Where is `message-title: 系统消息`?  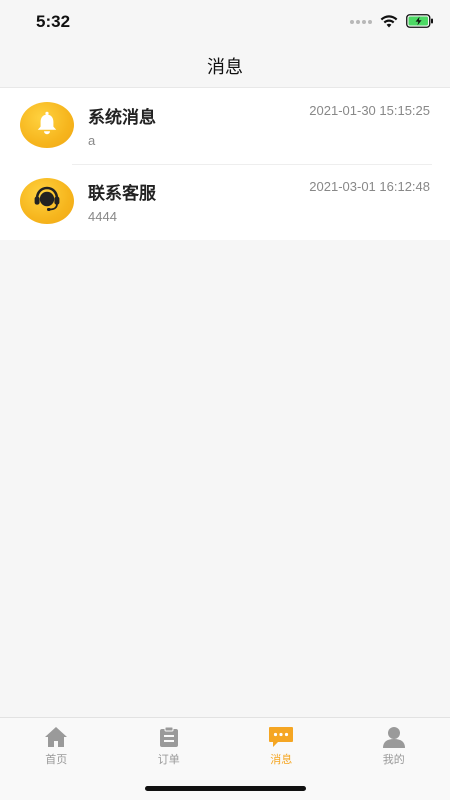 message-title: 系统消息 is located at coordinates (122, 118).